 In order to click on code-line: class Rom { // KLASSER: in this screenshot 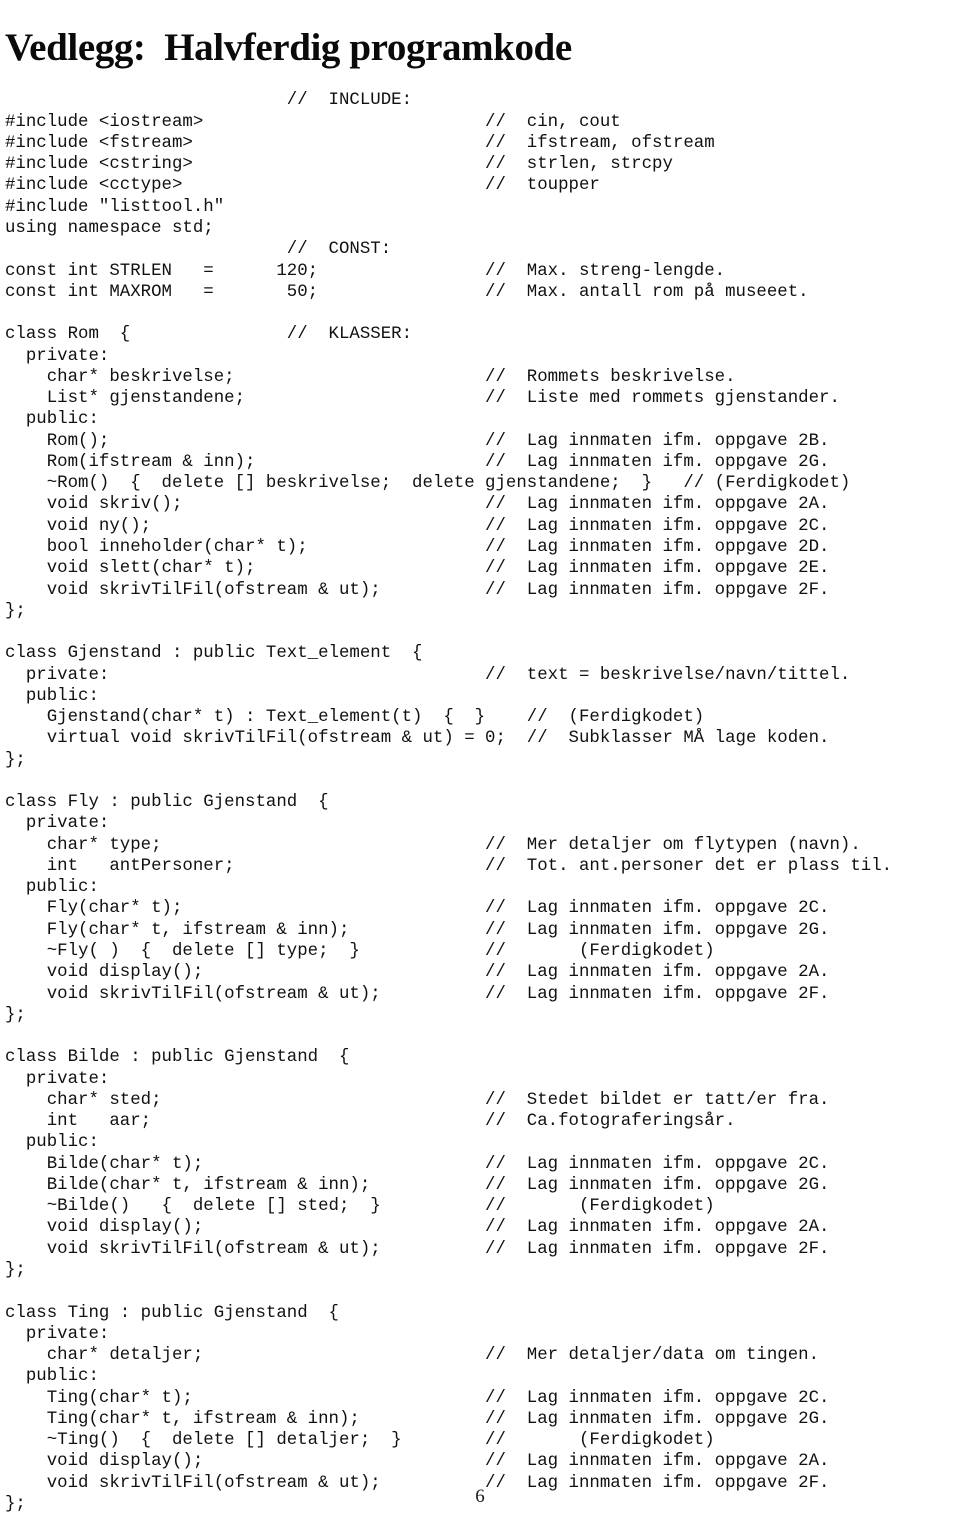, I will do `click(209, 335)`.